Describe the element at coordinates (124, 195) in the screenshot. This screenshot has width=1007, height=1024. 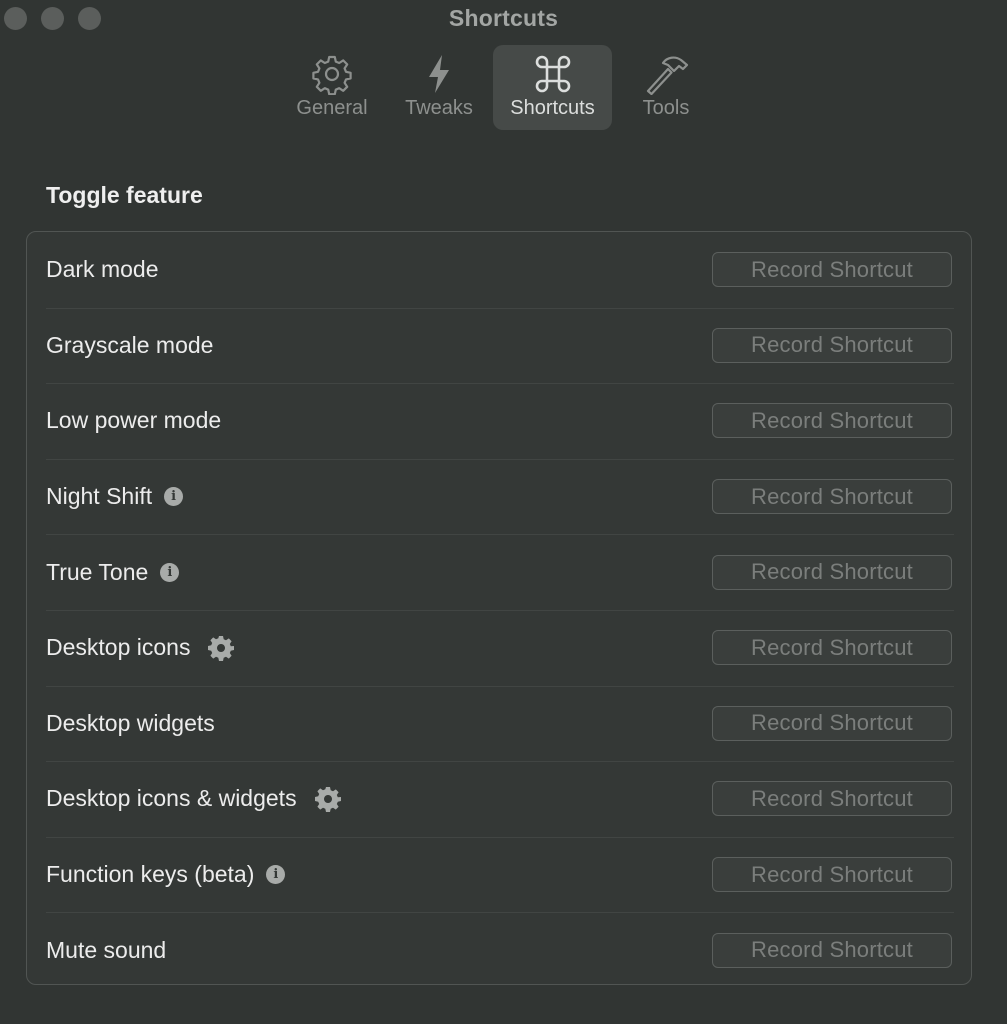
I see `section-title: Toggle feature` at that location.